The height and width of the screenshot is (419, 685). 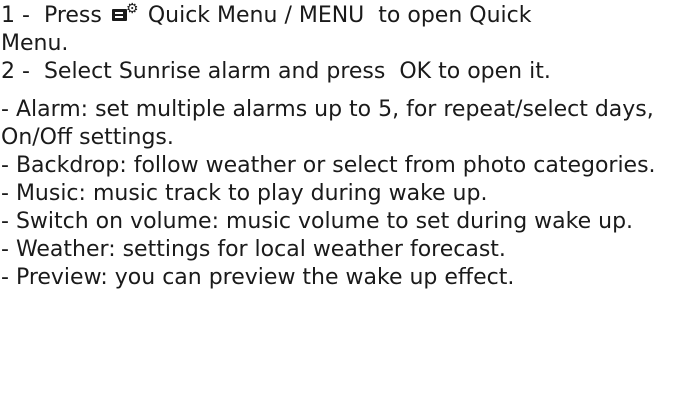 I want to click on step-2-number: 2 -, so click(x=15, y=71).